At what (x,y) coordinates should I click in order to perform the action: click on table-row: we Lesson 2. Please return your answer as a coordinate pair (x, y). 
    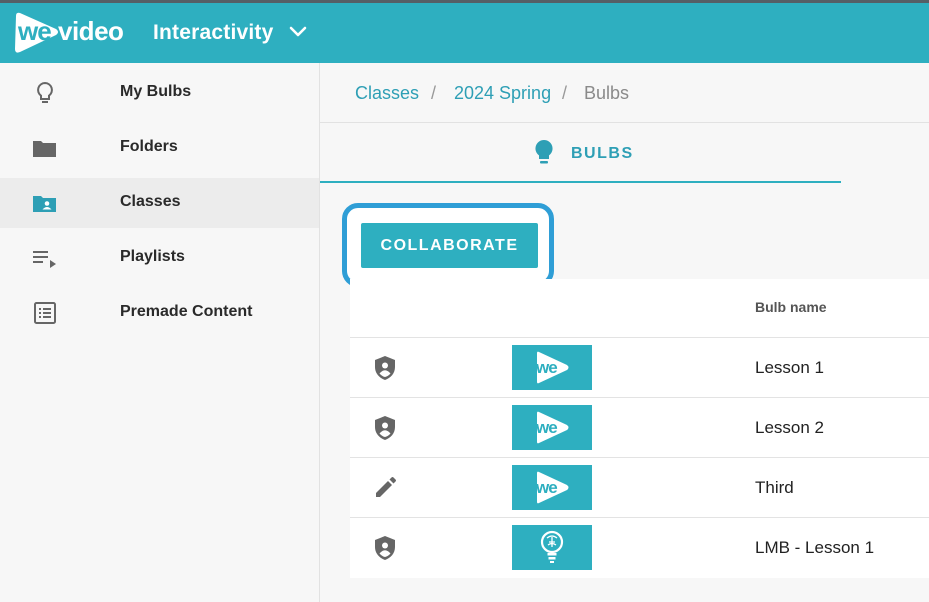
    Looking at the image, I should click on (639, 427).